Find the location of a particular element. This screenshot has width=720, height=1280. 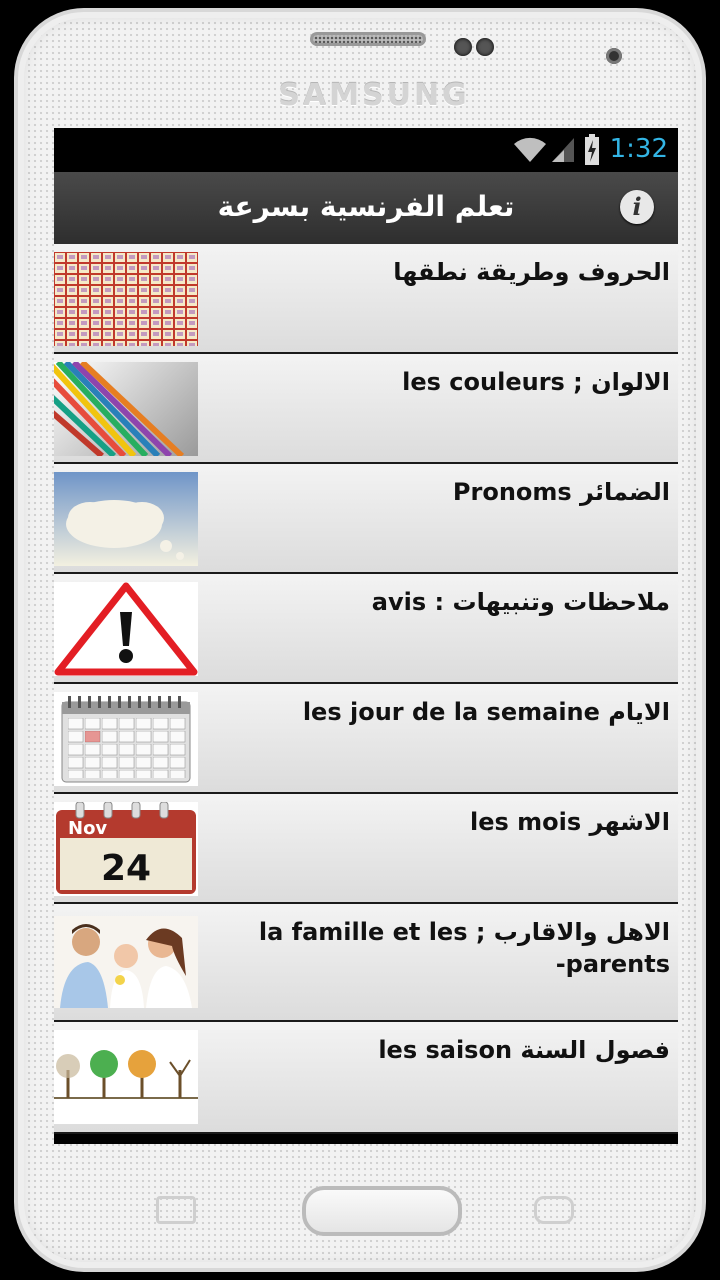

seasons-trees-thumb is located at coordinates (126, 1077).